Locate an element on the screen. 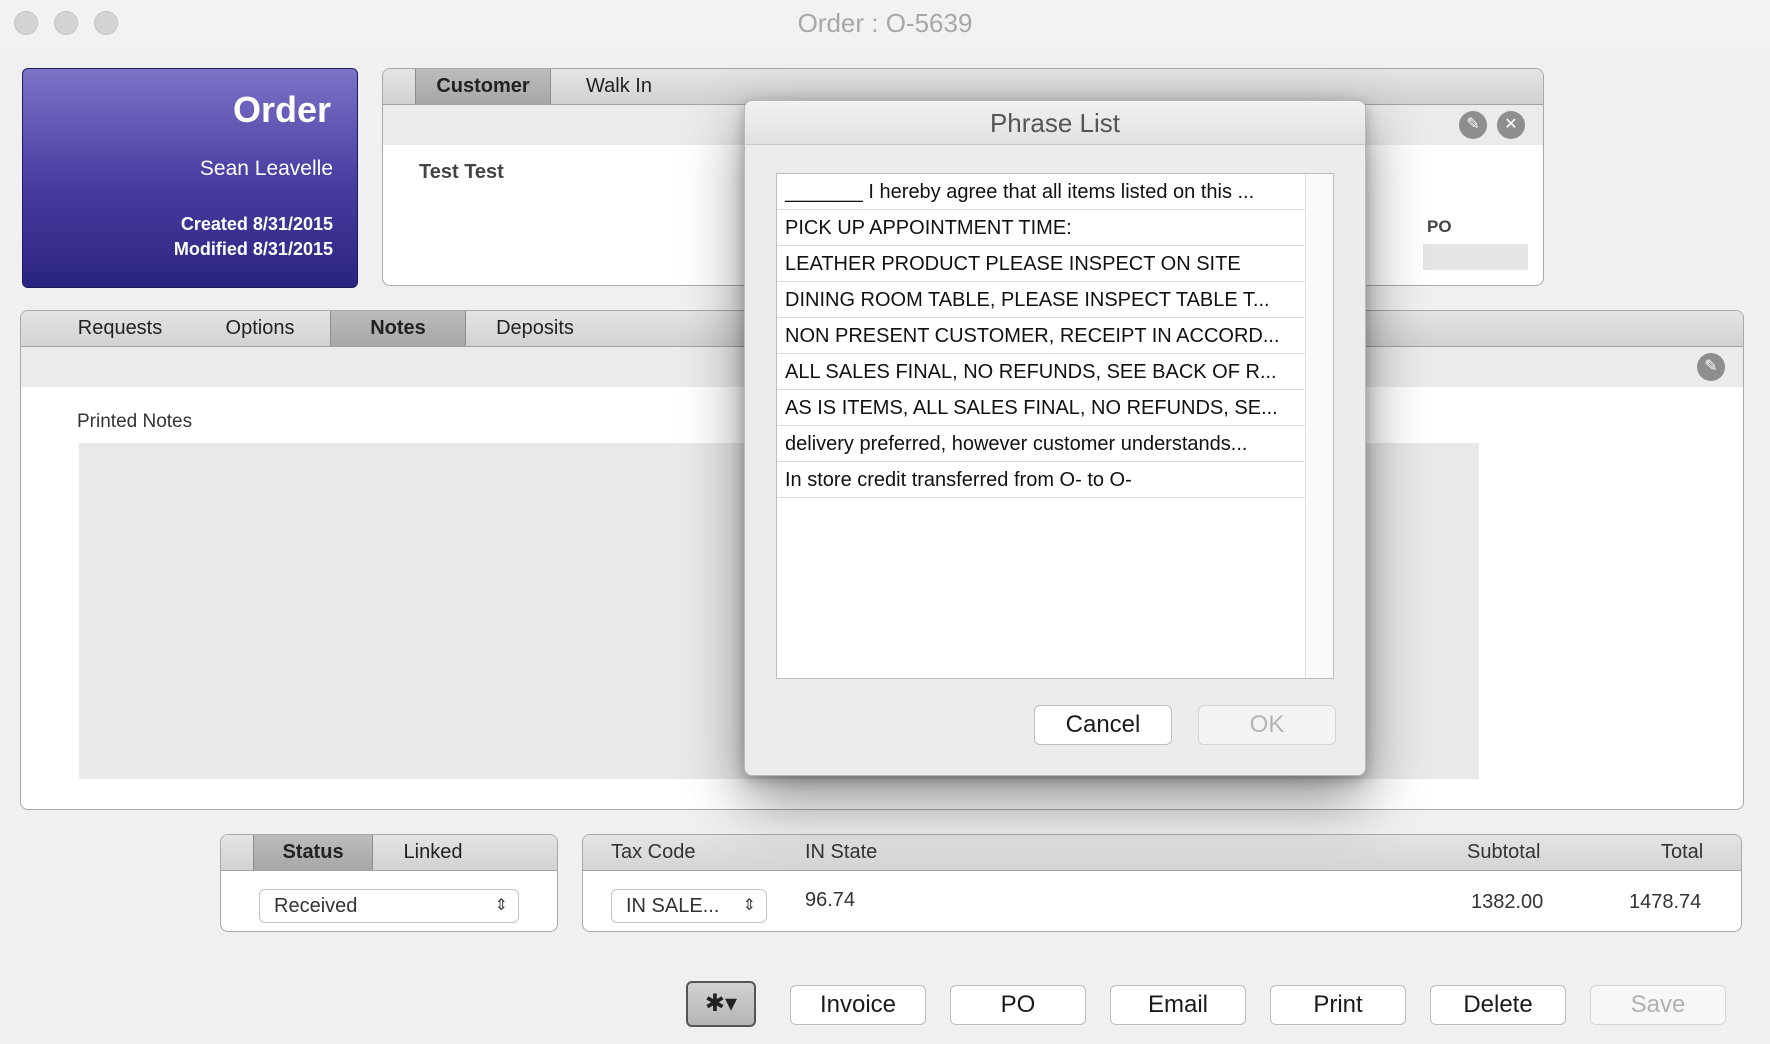 This screenshot has width=1770, height=1044. list-item: PICK UP APPOINTMENT TIME: is located at coordinates (1041, 228).